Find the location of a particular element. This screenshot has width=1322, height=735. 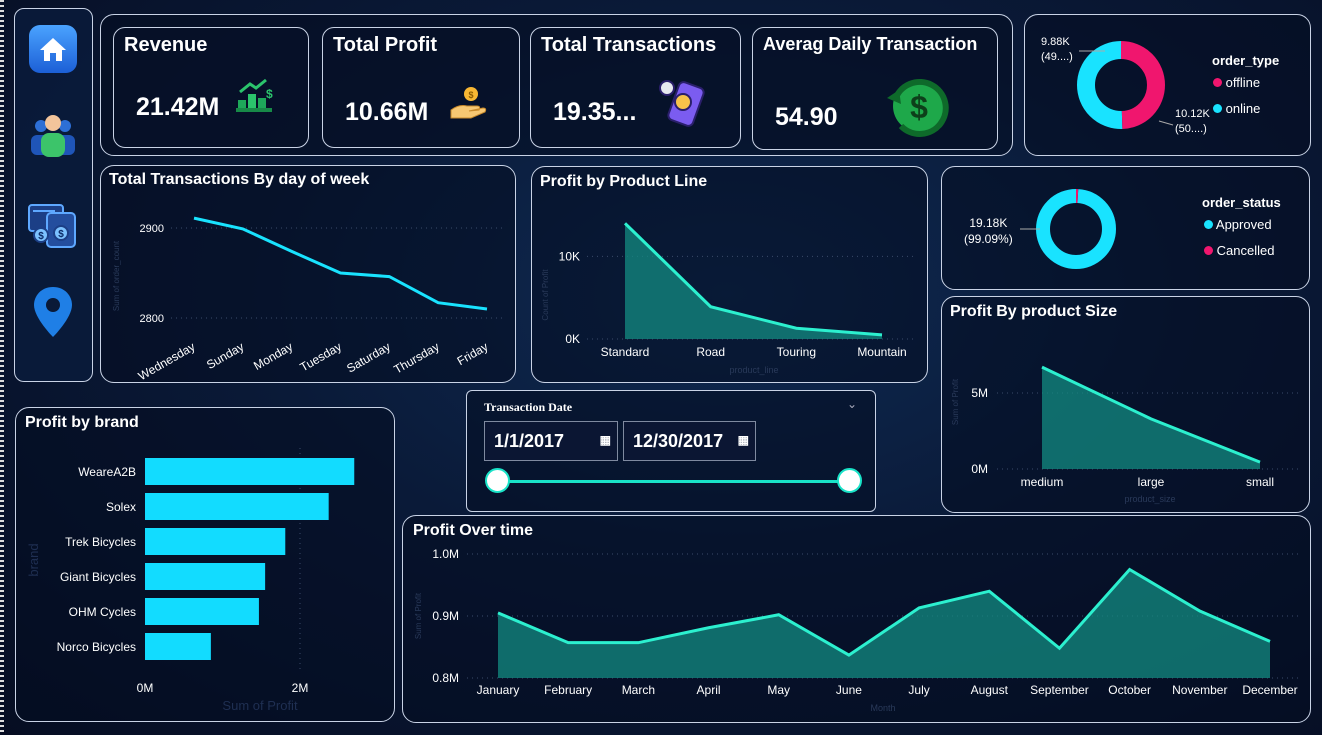

y-tick-label: 5M is located at coordinates (979, 393).